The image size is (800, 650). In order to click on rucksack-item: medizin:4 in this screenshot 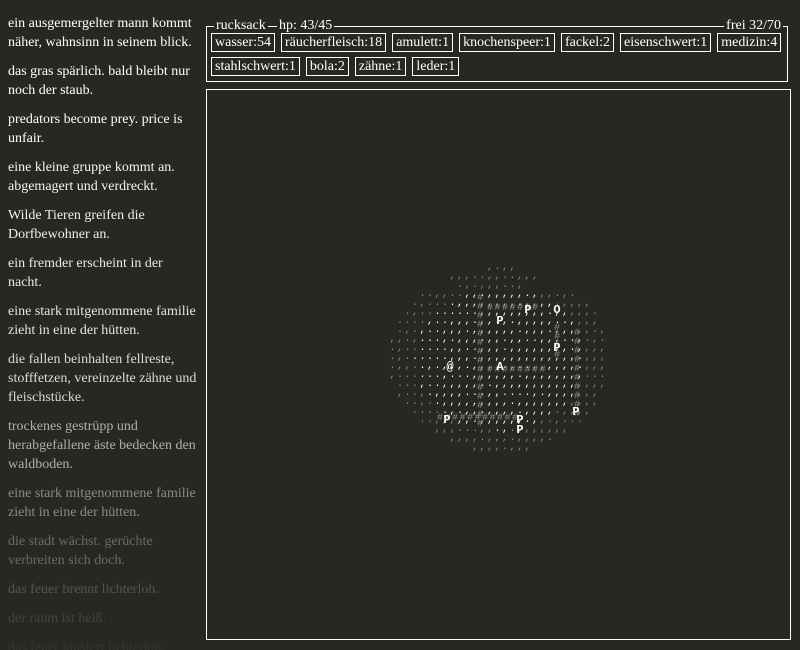, I will do `click(749, 42)`.